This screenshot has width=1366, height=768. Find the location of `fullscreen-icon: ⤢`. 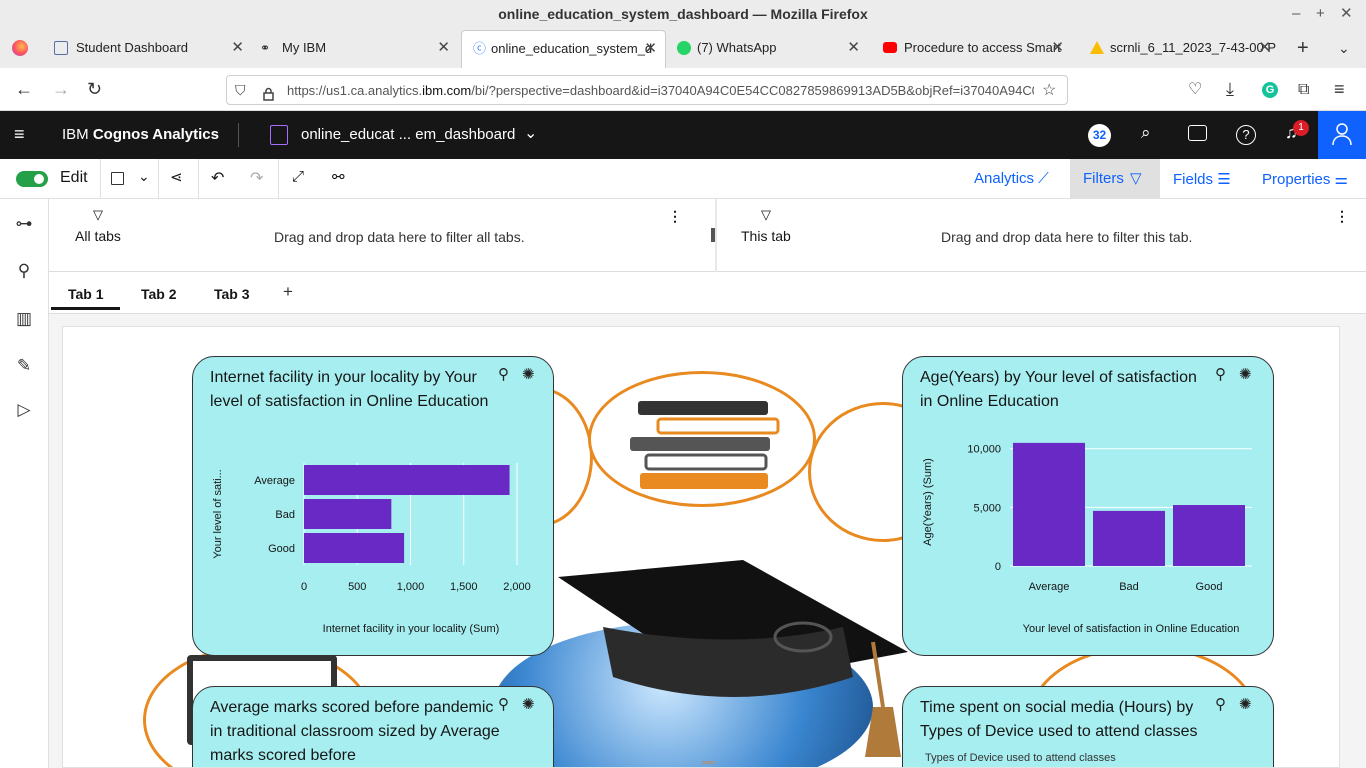

fullscreen-icon: ⤢ is located at coordinates (298, 176).